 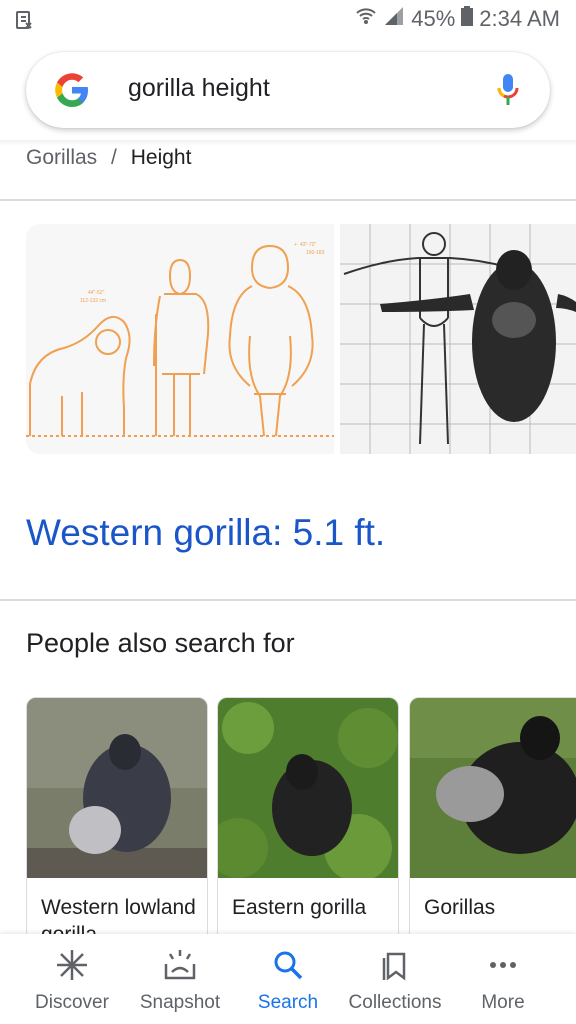 What do you see at coordinates (299, 907) in the screenshot?
I see `card-label: Eastern gorilla` at bounding box center [299, 907].